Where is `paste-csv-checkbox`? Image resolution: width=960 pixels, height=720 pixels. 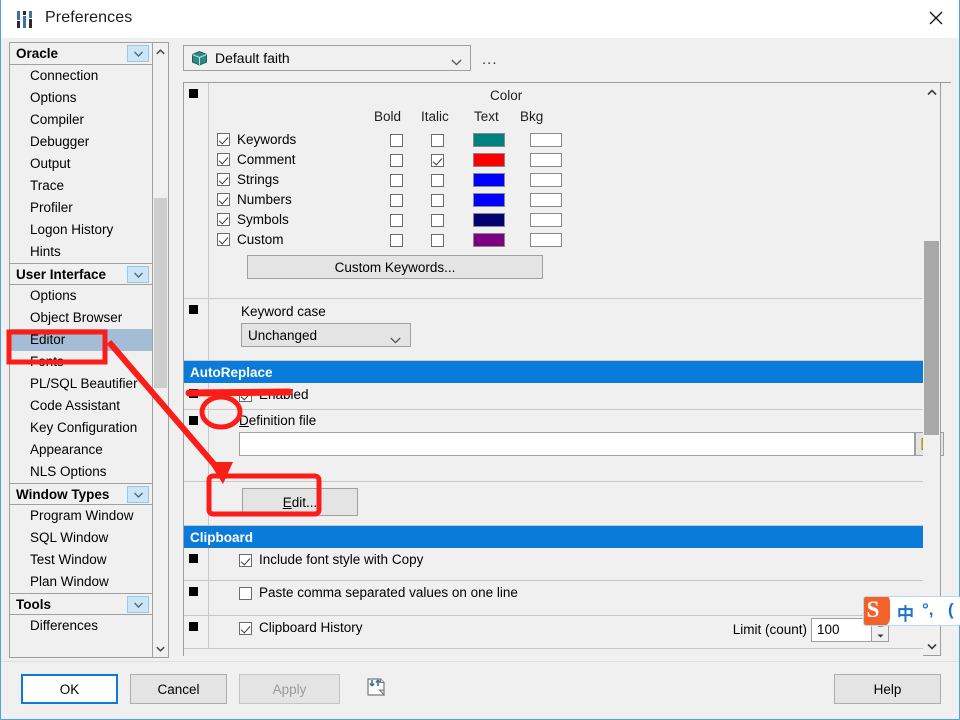 paste-csv-checkbox is located at coordinates (245, 593).